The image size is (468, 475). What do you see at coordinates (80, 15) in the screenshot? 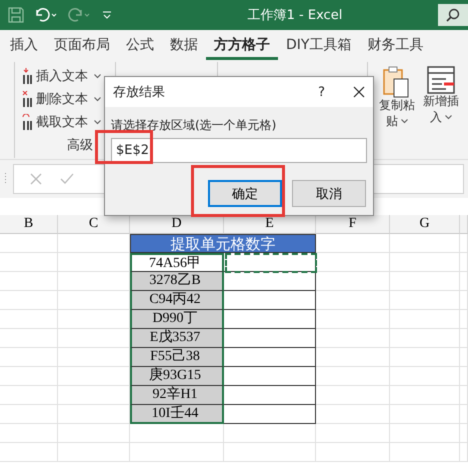
I see `redo-icon` at bounding box center [80, 15].